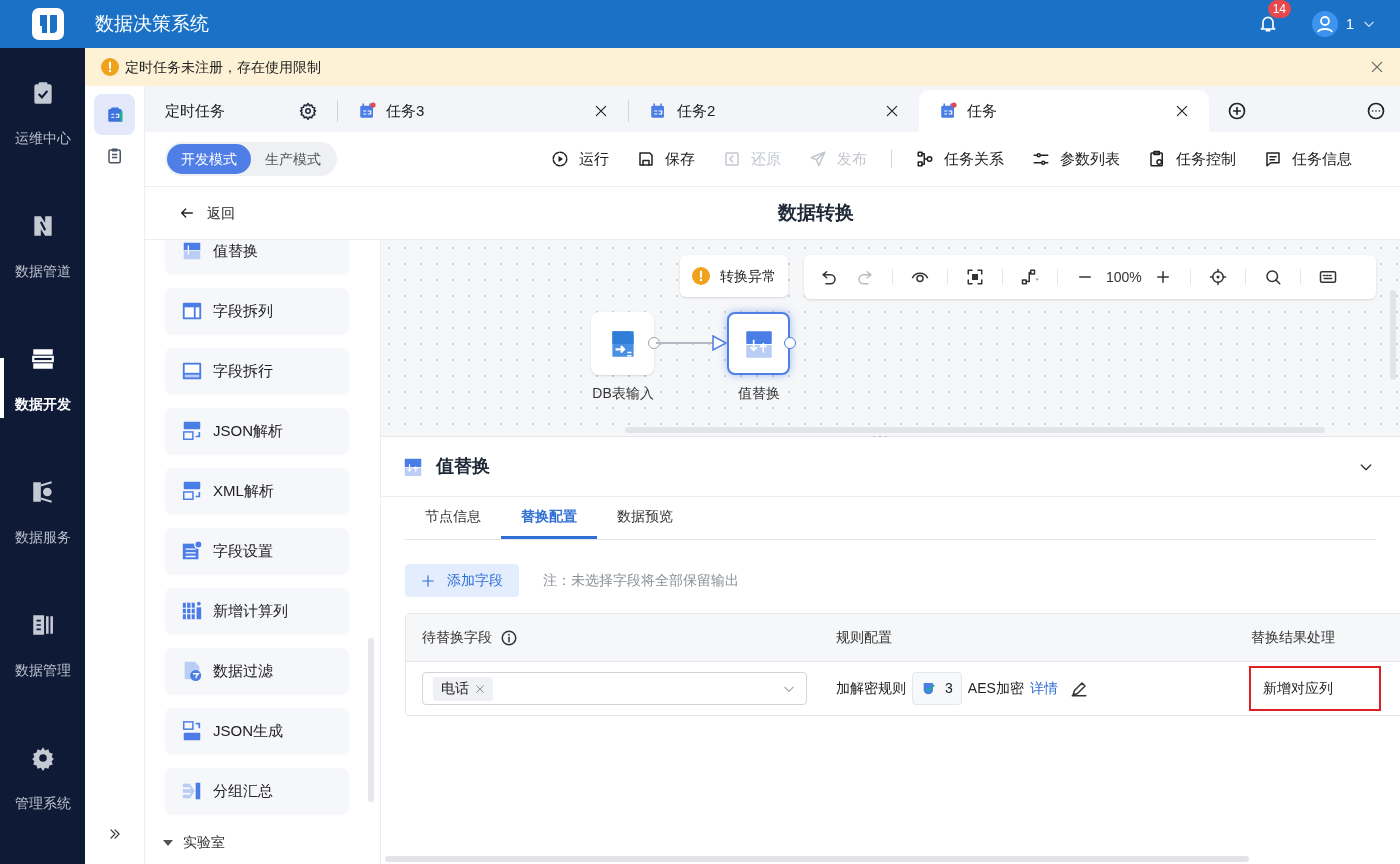  Describe the element at coordinates (1076, 159) in the screenshot. I see `toolbar-button: 参数列表` at that location.